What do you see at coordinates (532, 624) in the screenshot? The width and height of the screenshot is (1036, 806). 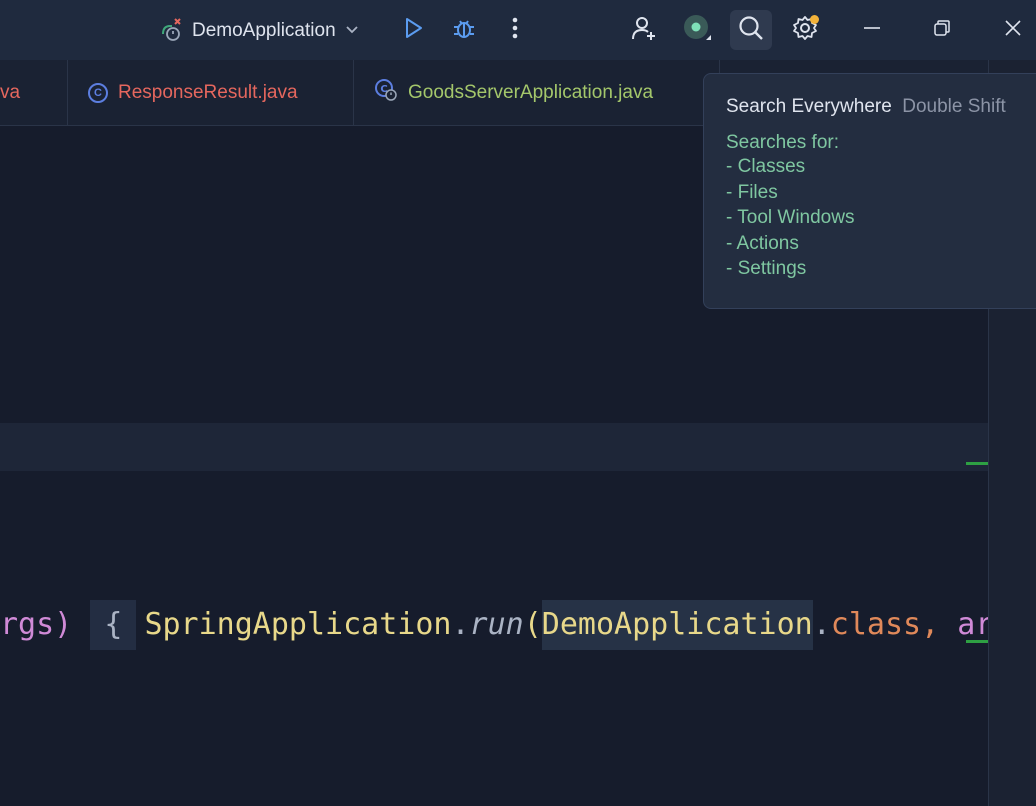 I see `token-paren: (` at bounding box center [532, 624].